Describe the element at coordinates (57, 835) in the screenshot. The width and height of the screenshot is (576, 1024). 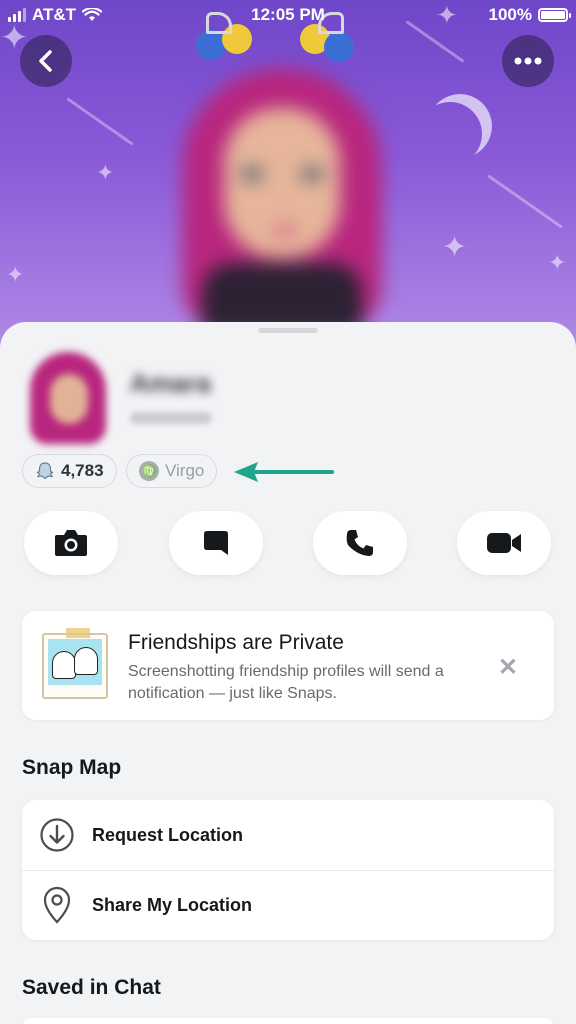
I see `download-circle-icon` at that location.